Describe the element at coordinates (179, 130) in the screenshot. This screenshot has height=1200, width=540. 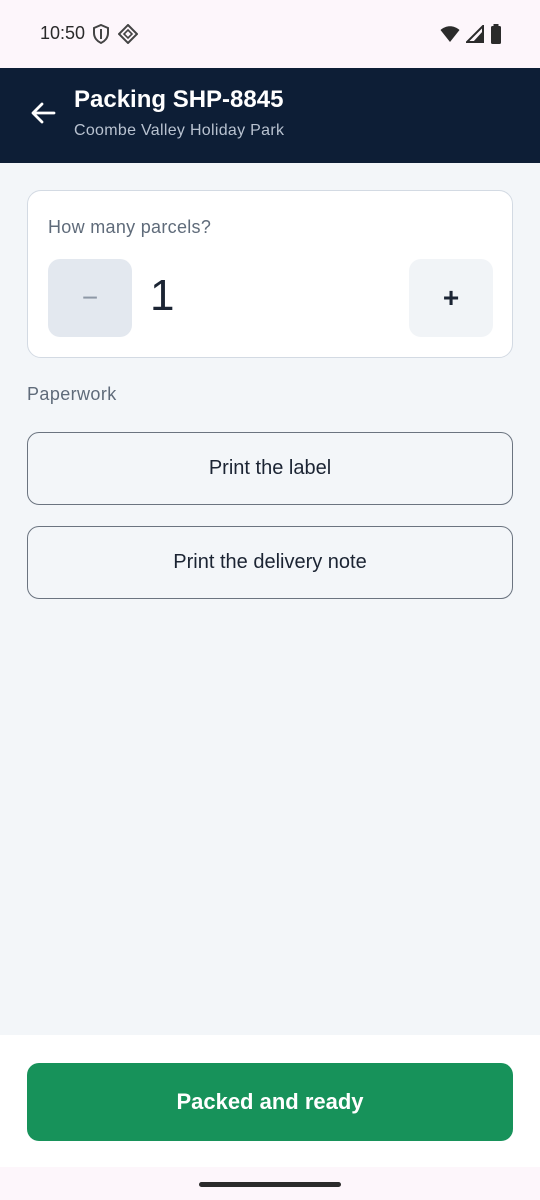
I see `page-subtitle: Coombe Valley Holiday Park` at that location.